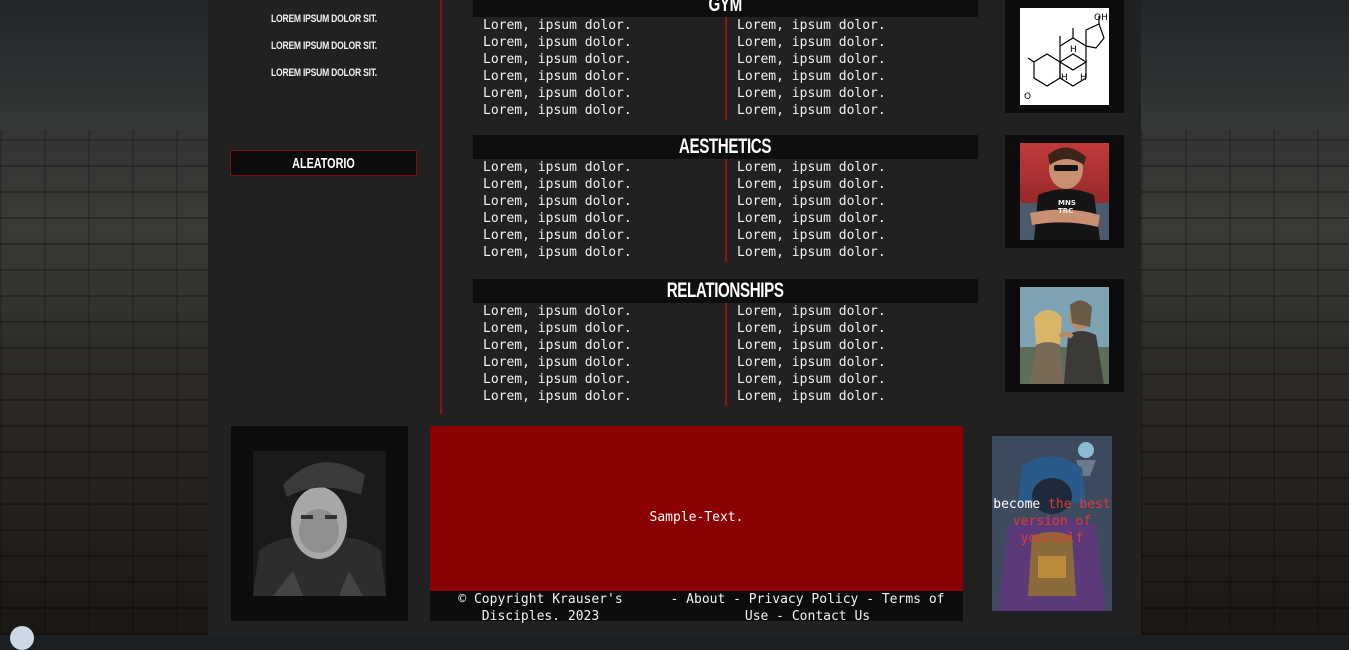  Describe the element at coordinates (1101, 18) in the screenshot. I see `oh-label: OH` at that location.